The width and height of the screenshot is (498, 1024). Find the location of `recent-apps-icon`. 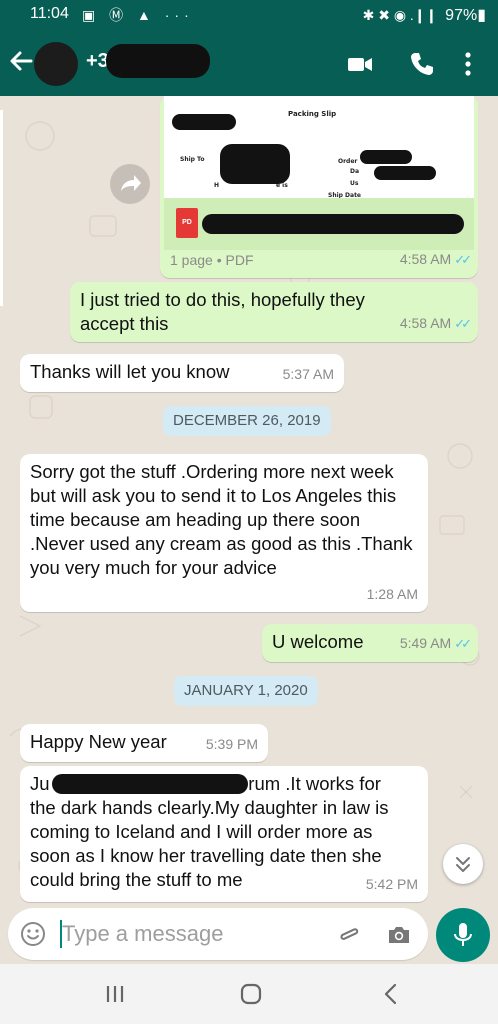

recent-apps-icon is located at coordinates (115, 994).